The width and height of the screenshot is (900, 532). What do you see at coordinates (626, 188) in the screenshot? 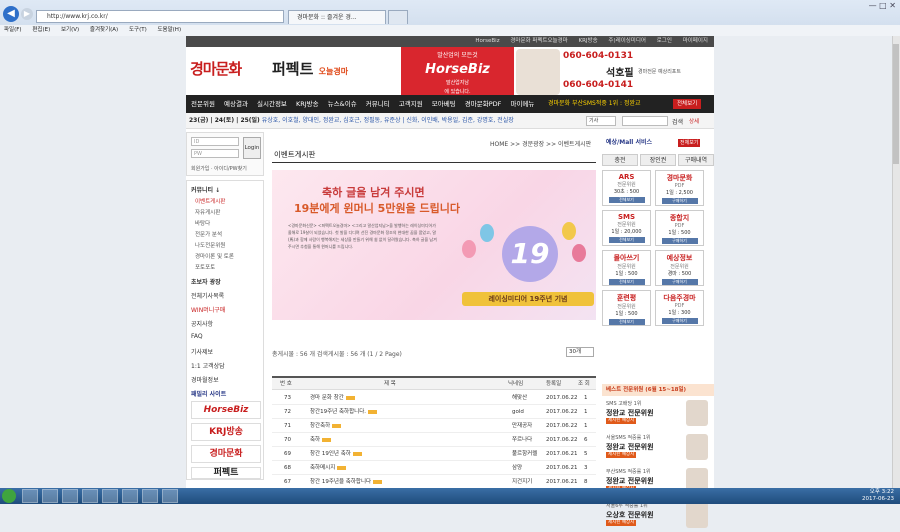
I see `service-card: ARS 전문위원 30초 : 500 전체보기` at bounding box center [626, 188].